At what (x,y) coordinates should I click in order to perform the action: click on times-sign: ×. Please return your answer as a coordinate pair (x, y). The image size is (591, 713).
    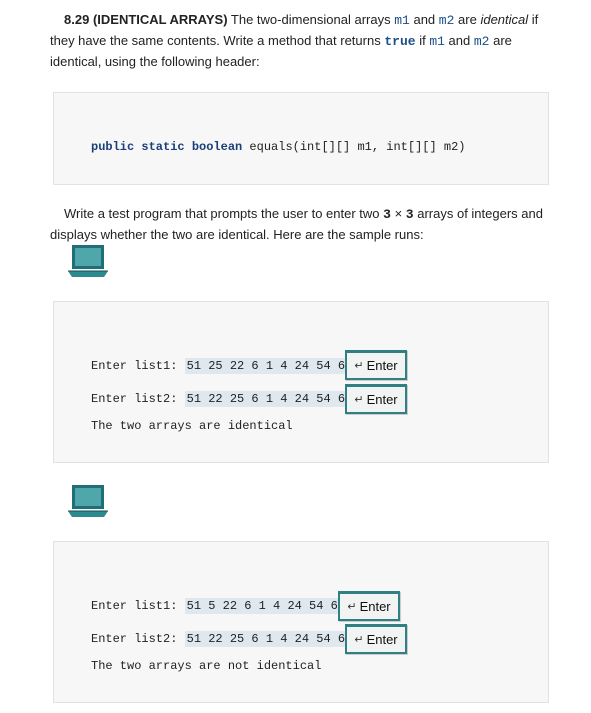
    Looking at the image, I should click on (398, 213).